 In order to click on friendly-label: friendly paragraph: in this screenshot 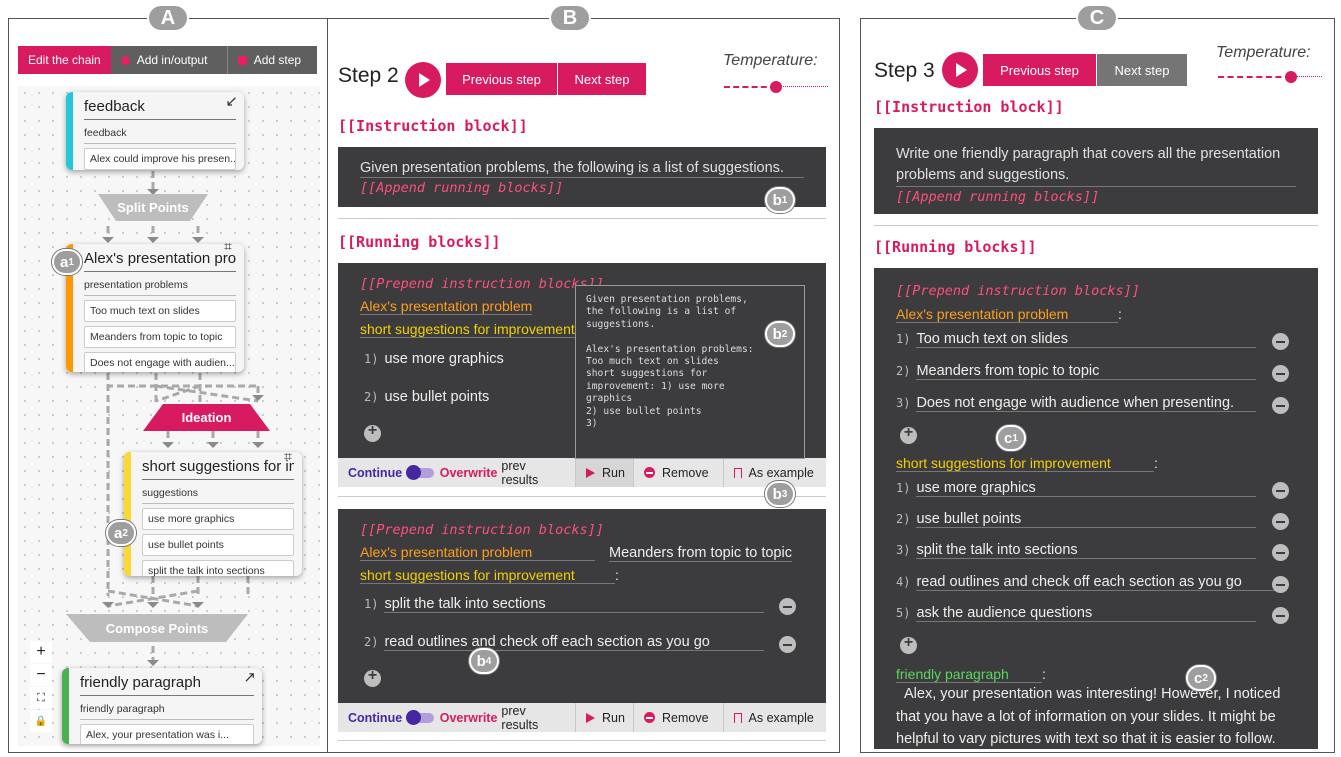, I will do `click(971, 674)`.